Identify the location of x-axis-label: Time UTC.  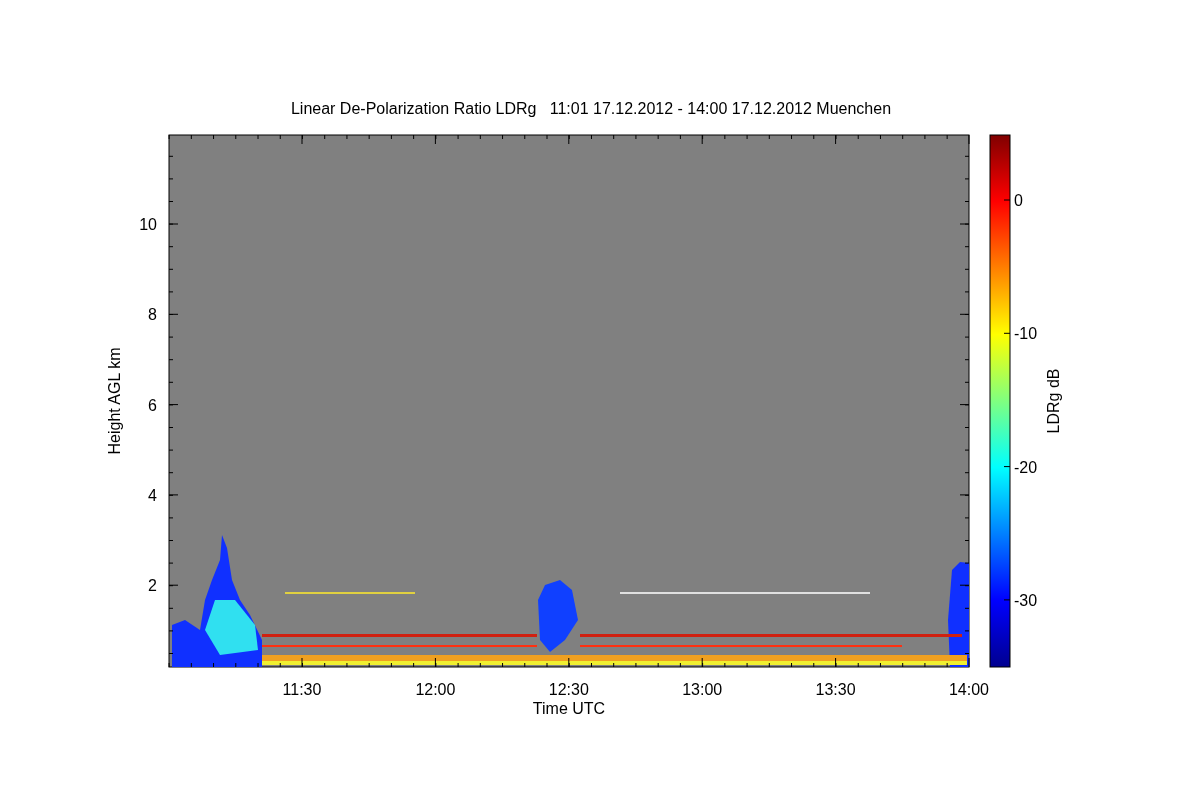
(569, 708).